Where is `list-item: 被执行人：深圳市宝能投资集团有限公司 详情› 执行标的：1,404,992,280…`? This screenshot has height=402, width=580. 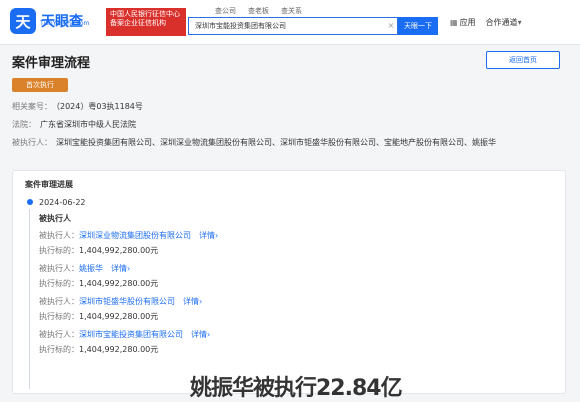 list-item: 被执行人：深圳市宝能投资集团有限公司 详情› 执行标的：1,404,992,280… is located at coordinates (293, 342).